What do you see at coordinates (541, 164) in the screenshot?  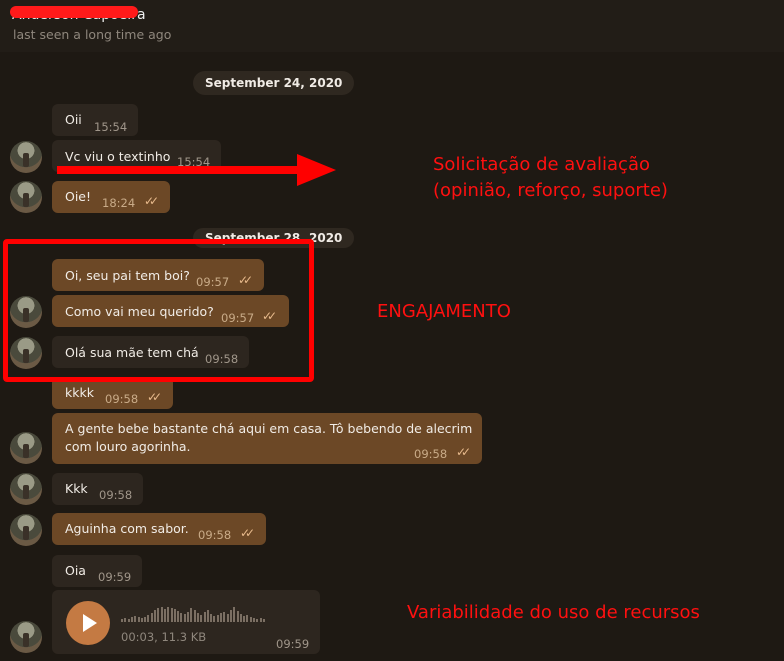 I see `annotation-evaluation-line1: Solicitação de avaliação` at bounding box center [541, 164].